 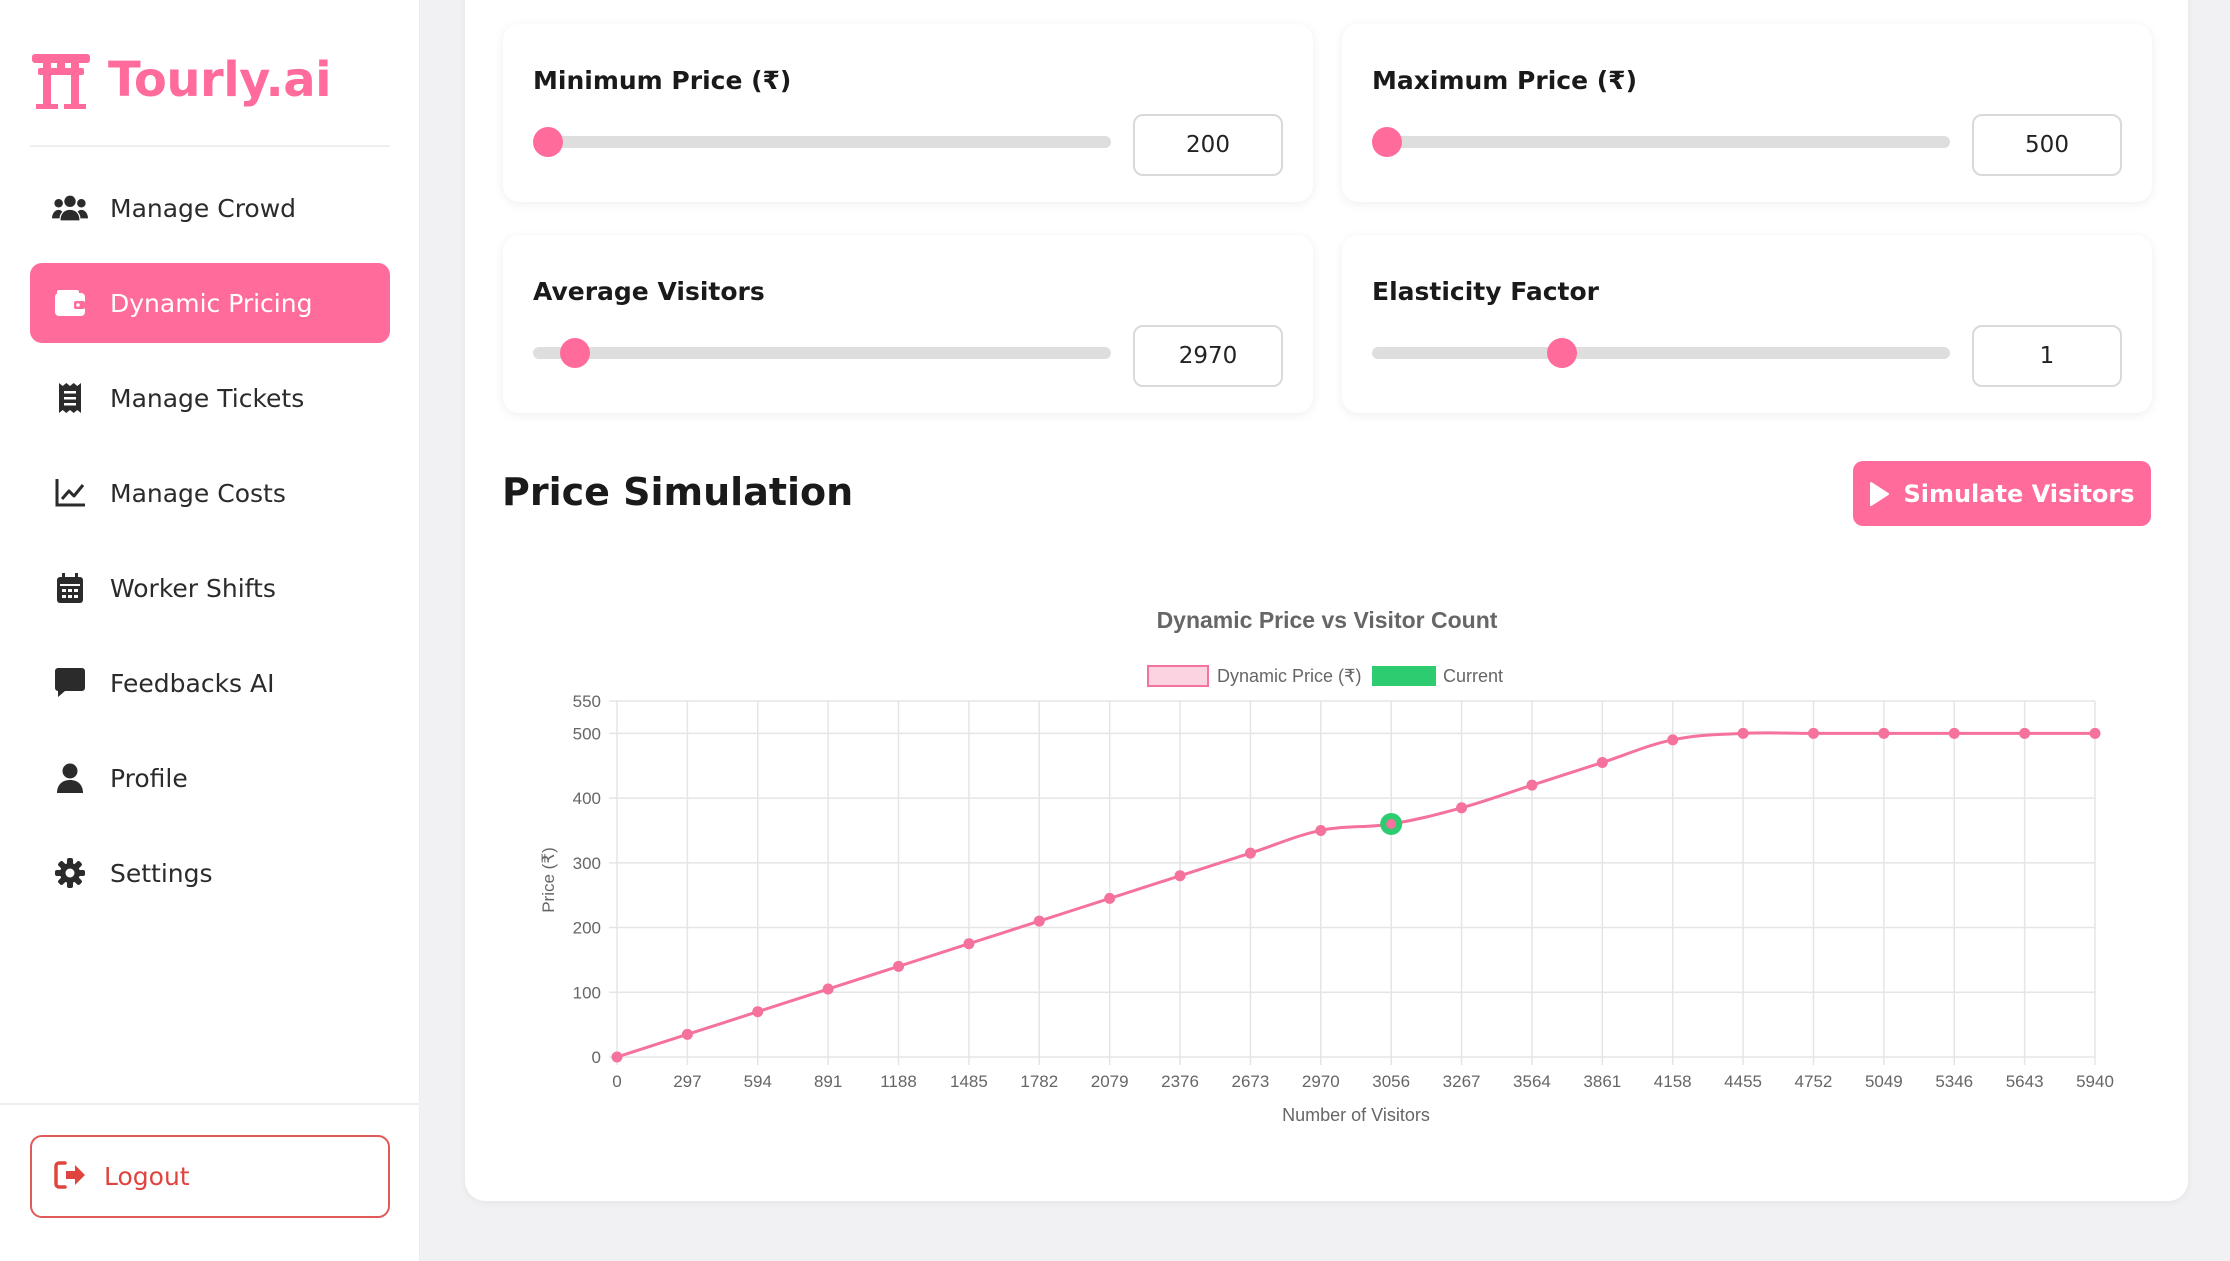 I want to click on logout-icon, so click(x=70, y=1176).